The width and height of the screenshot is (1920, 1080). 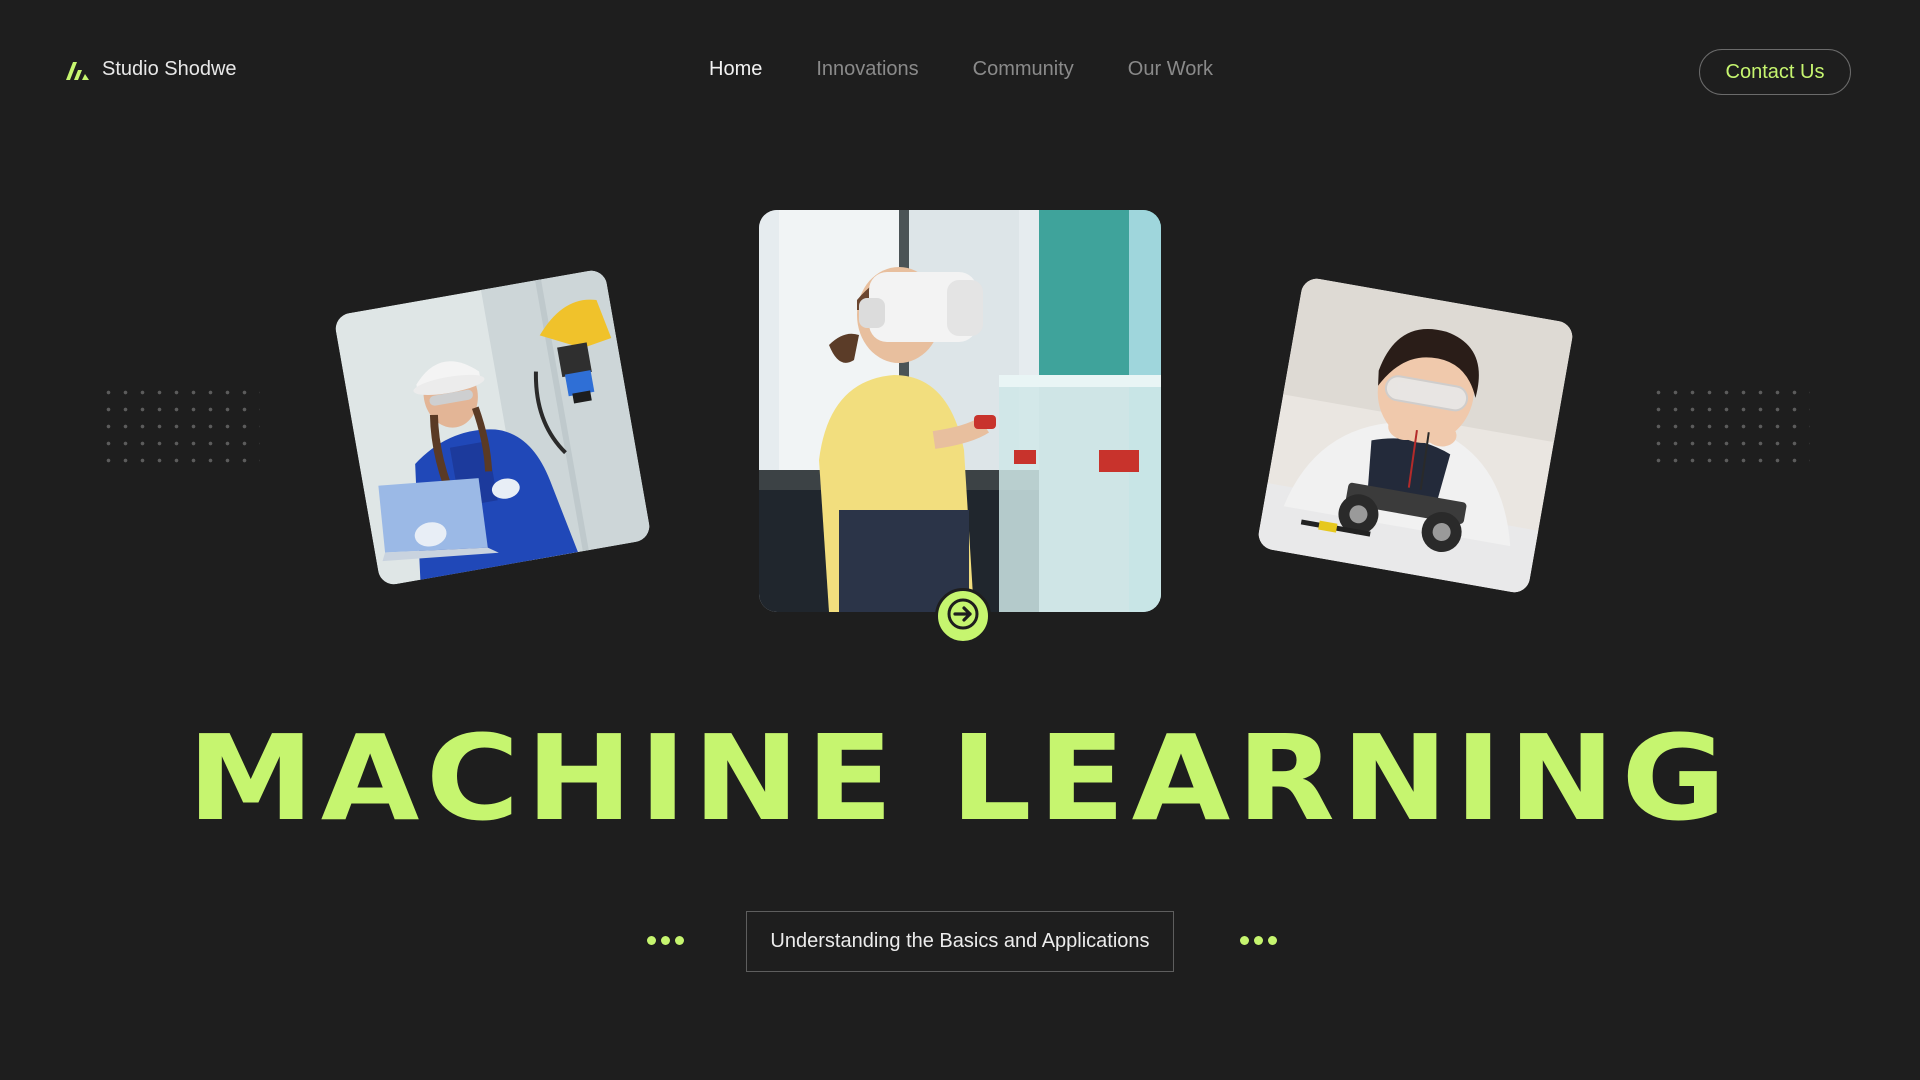 What do you see at coordinates (78, 70) in the screenshot?
I see `brand-logo-icon` at bounding box center [78, 70].